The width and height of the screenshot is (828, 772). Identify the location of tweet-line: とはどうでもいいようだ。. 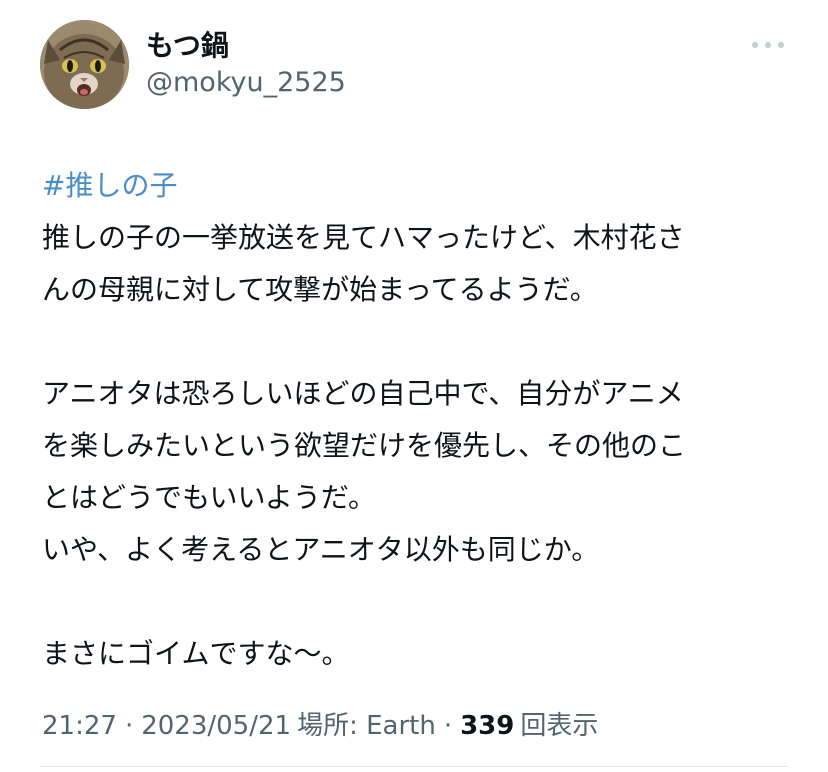
(209, 497).